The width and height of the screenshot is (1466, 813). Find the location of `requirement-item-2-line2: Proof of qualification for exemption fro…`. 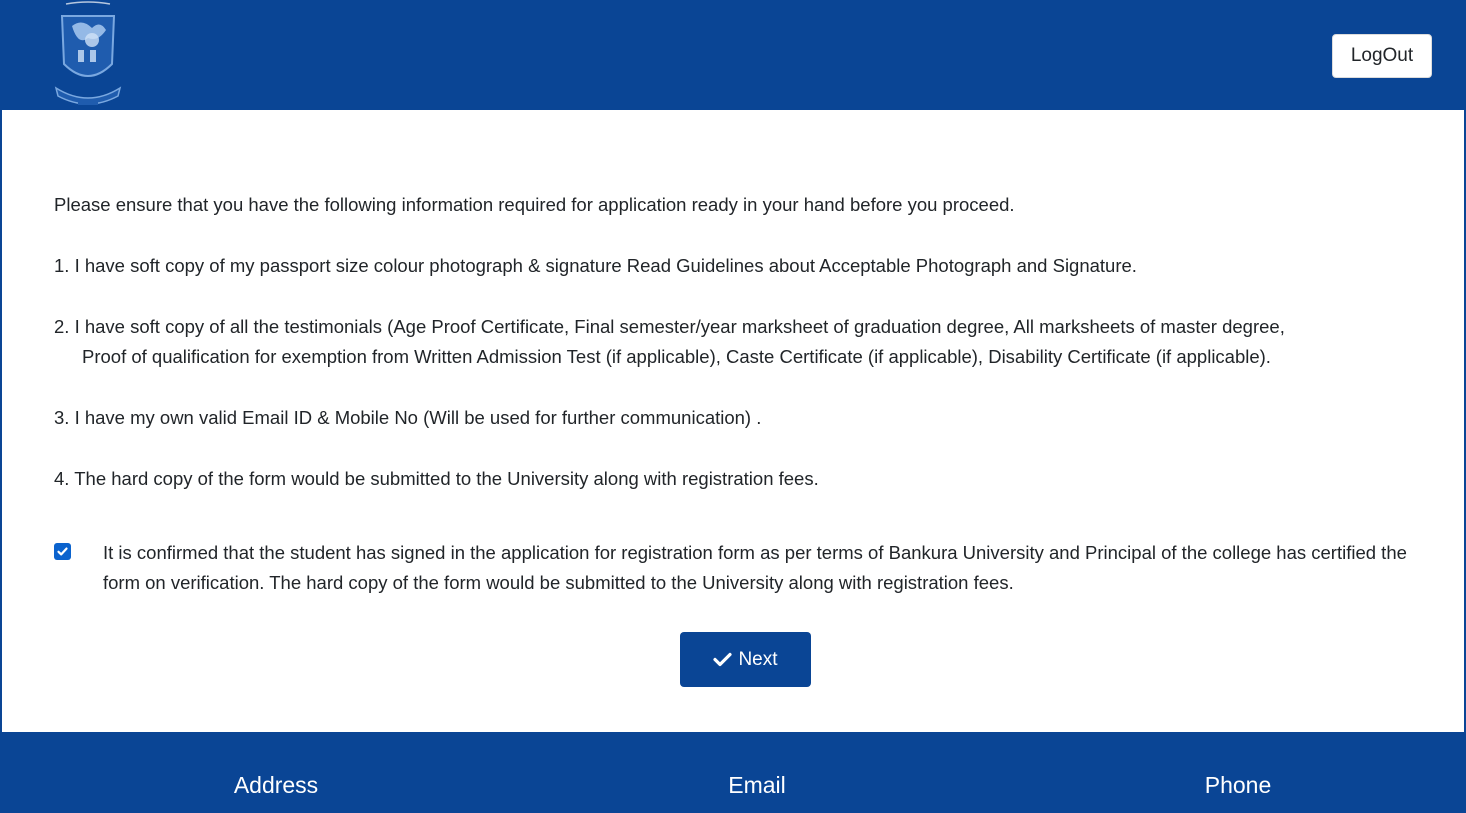

requirement-item-2-line2: Proof of qualification for exemption fro… is located at coordinates (676, 356).